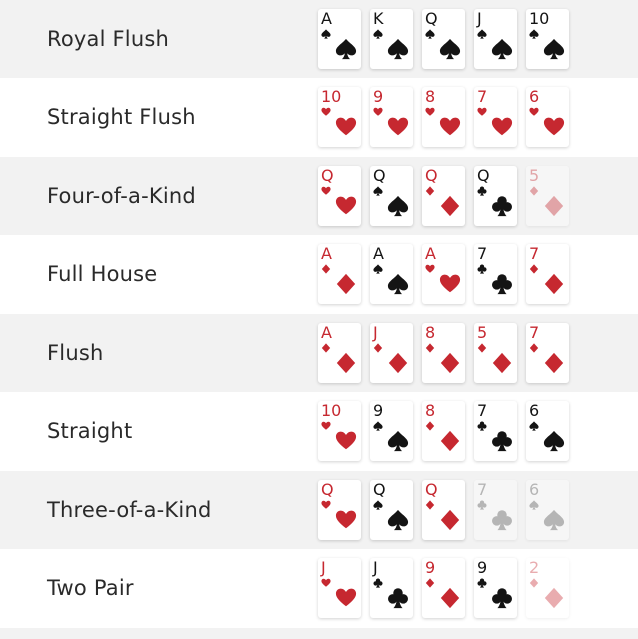 The height and width of the screenshot is (639, 638). Describe the element at coordinates (547, 117) in the screenshot. I see `playing-card: 6` at that location.